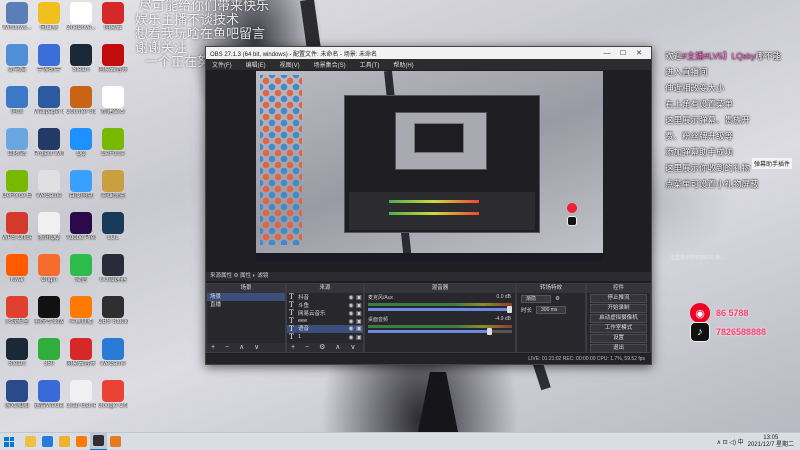 The image size is (800, 450). What do you see at coordinates (49, 311) in the screenshot?
I see `desktop-icon: 剪映专业版` at bounding box center [49, 311].